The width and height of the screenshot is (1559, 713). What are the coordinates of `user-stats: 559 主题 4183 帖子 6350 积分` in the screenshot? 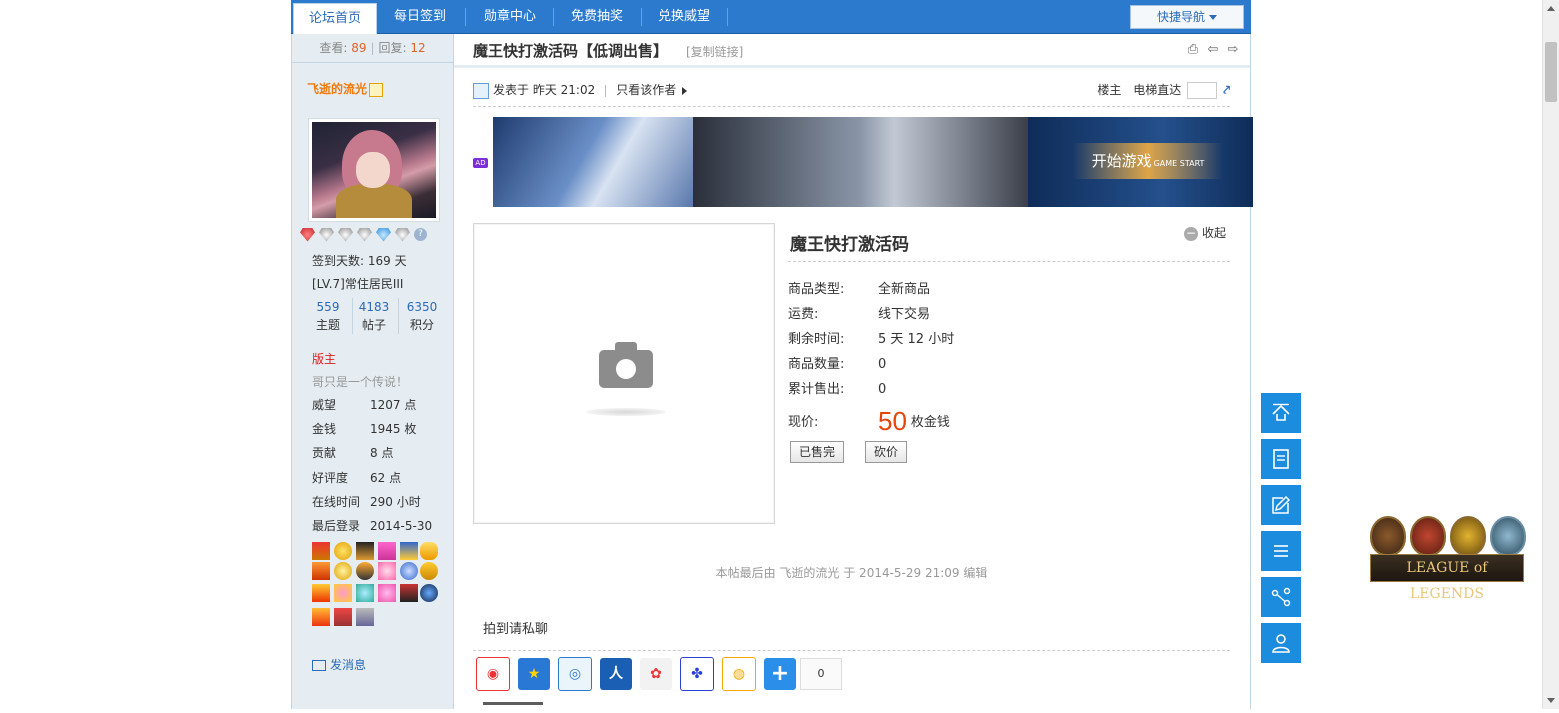 It's located at (376, 318).